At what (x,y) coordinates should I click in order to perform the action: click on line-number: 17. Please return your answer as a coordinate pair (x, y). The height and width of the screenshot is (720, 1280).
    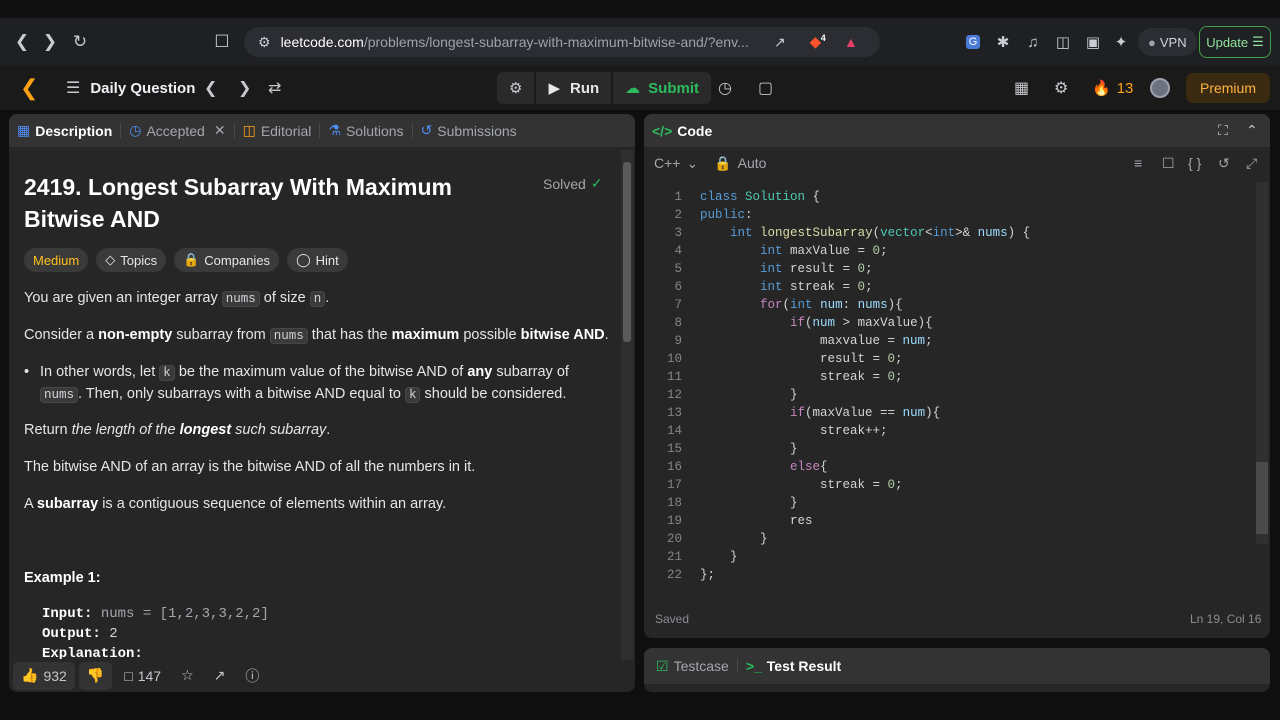
    Looking at the image, I should click on (674, 485).